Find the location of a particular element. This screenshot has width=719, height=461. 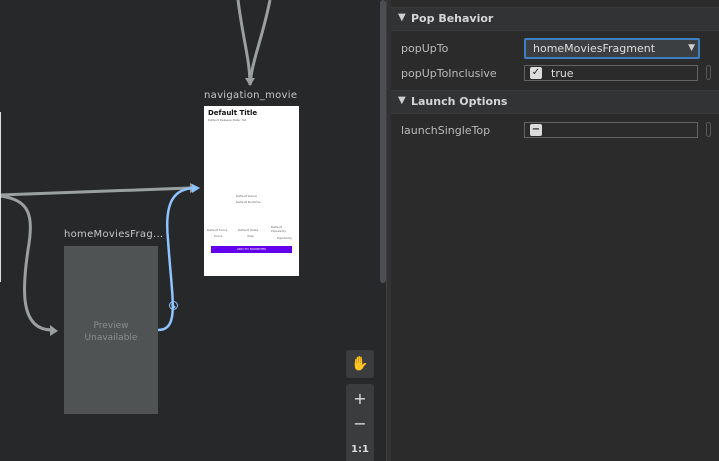

launchsingletop-side-handle is located at coordinates (708, 129).